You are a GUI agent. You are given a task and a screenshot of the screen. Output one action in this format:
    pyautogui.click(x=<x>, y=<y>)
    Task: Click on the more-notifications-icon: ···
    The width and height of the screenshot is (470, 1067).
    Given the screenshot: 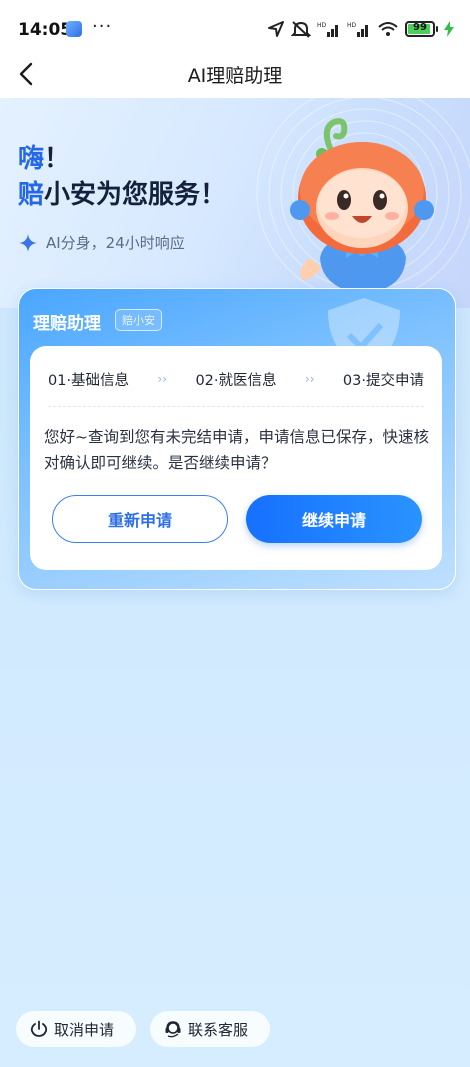 What is the action you would take?
    pyautogui.click(x=102, y=26)
    